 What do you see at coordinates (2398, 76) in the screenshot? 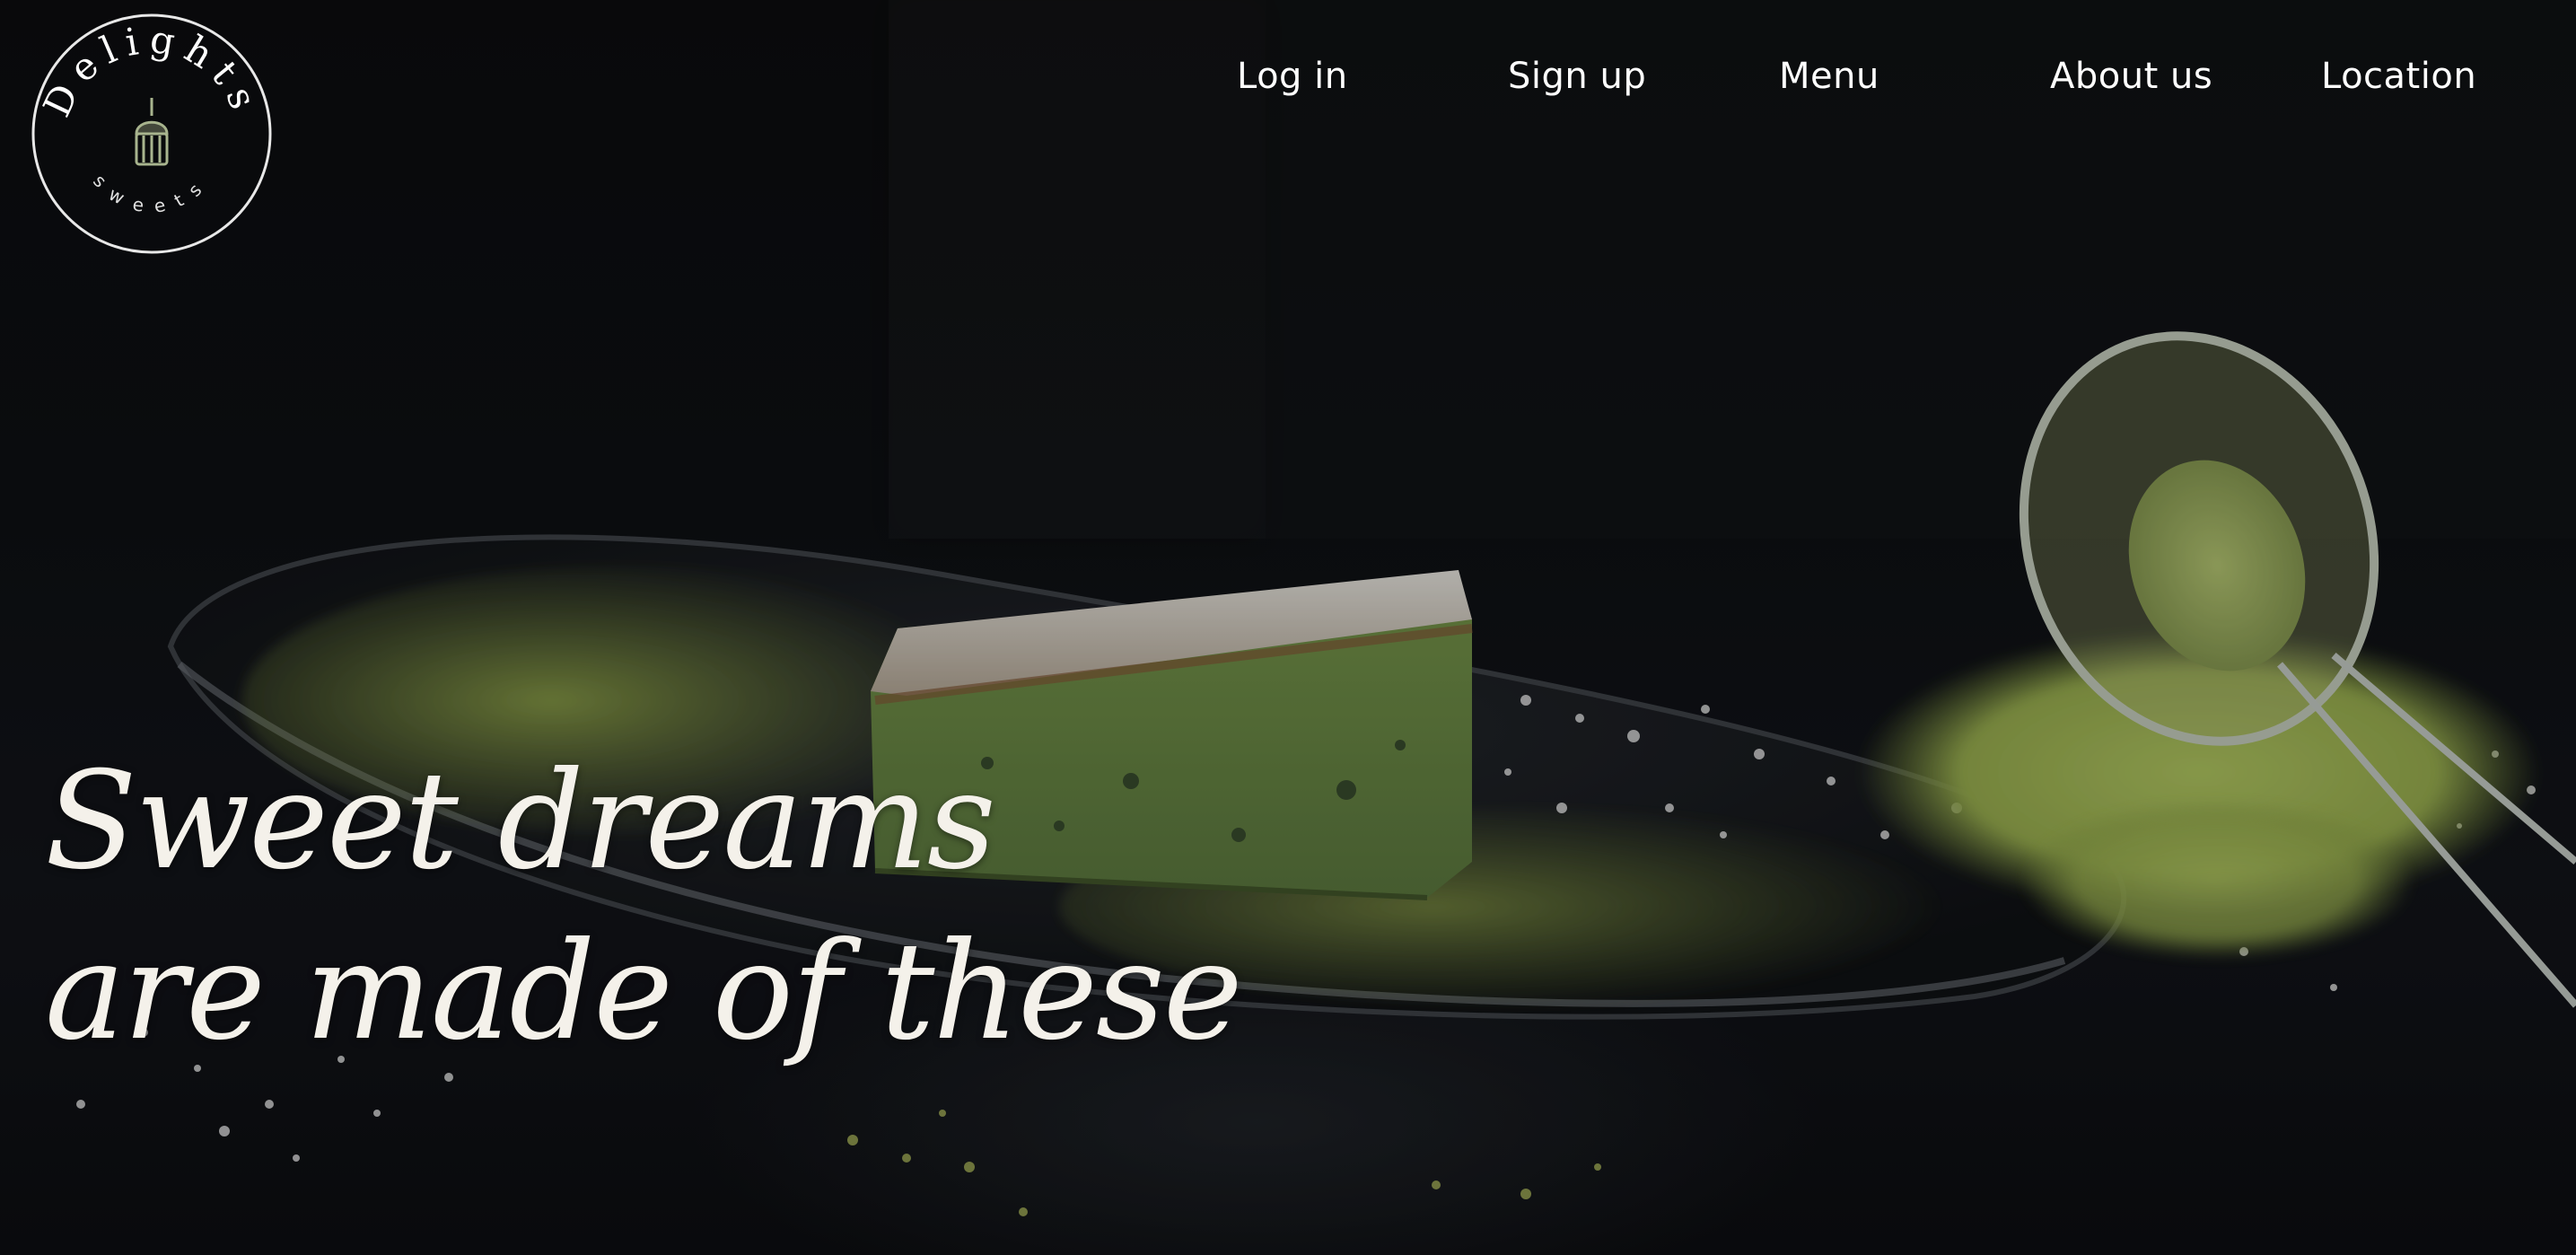
I see `nav-location-link: Location` at bounding box center [2398, 76].